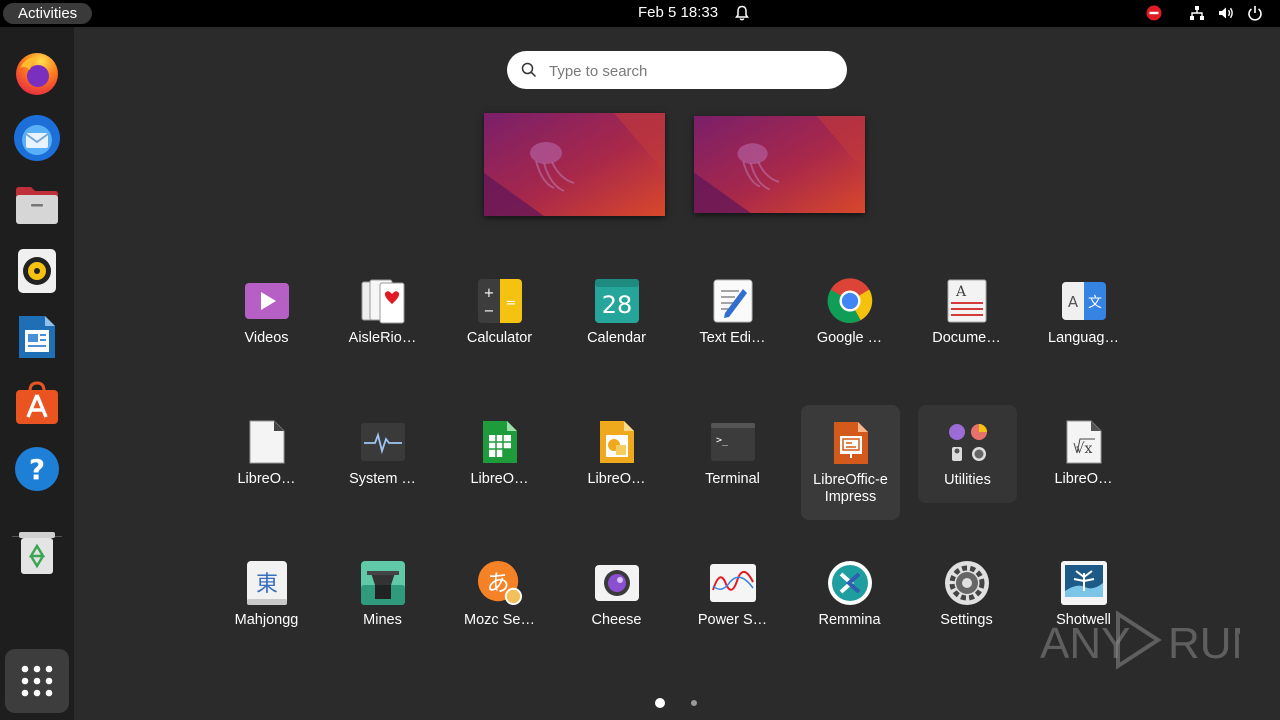 This screenshot has height=720, width=1280. I want to click on app-label: Settings, so click(966, 620).